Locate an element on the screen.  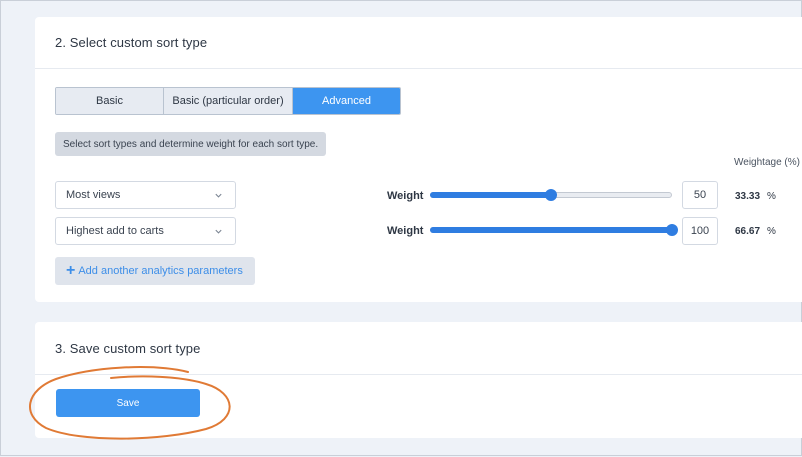
select-value: Most views is located at coordinates (93, 195).